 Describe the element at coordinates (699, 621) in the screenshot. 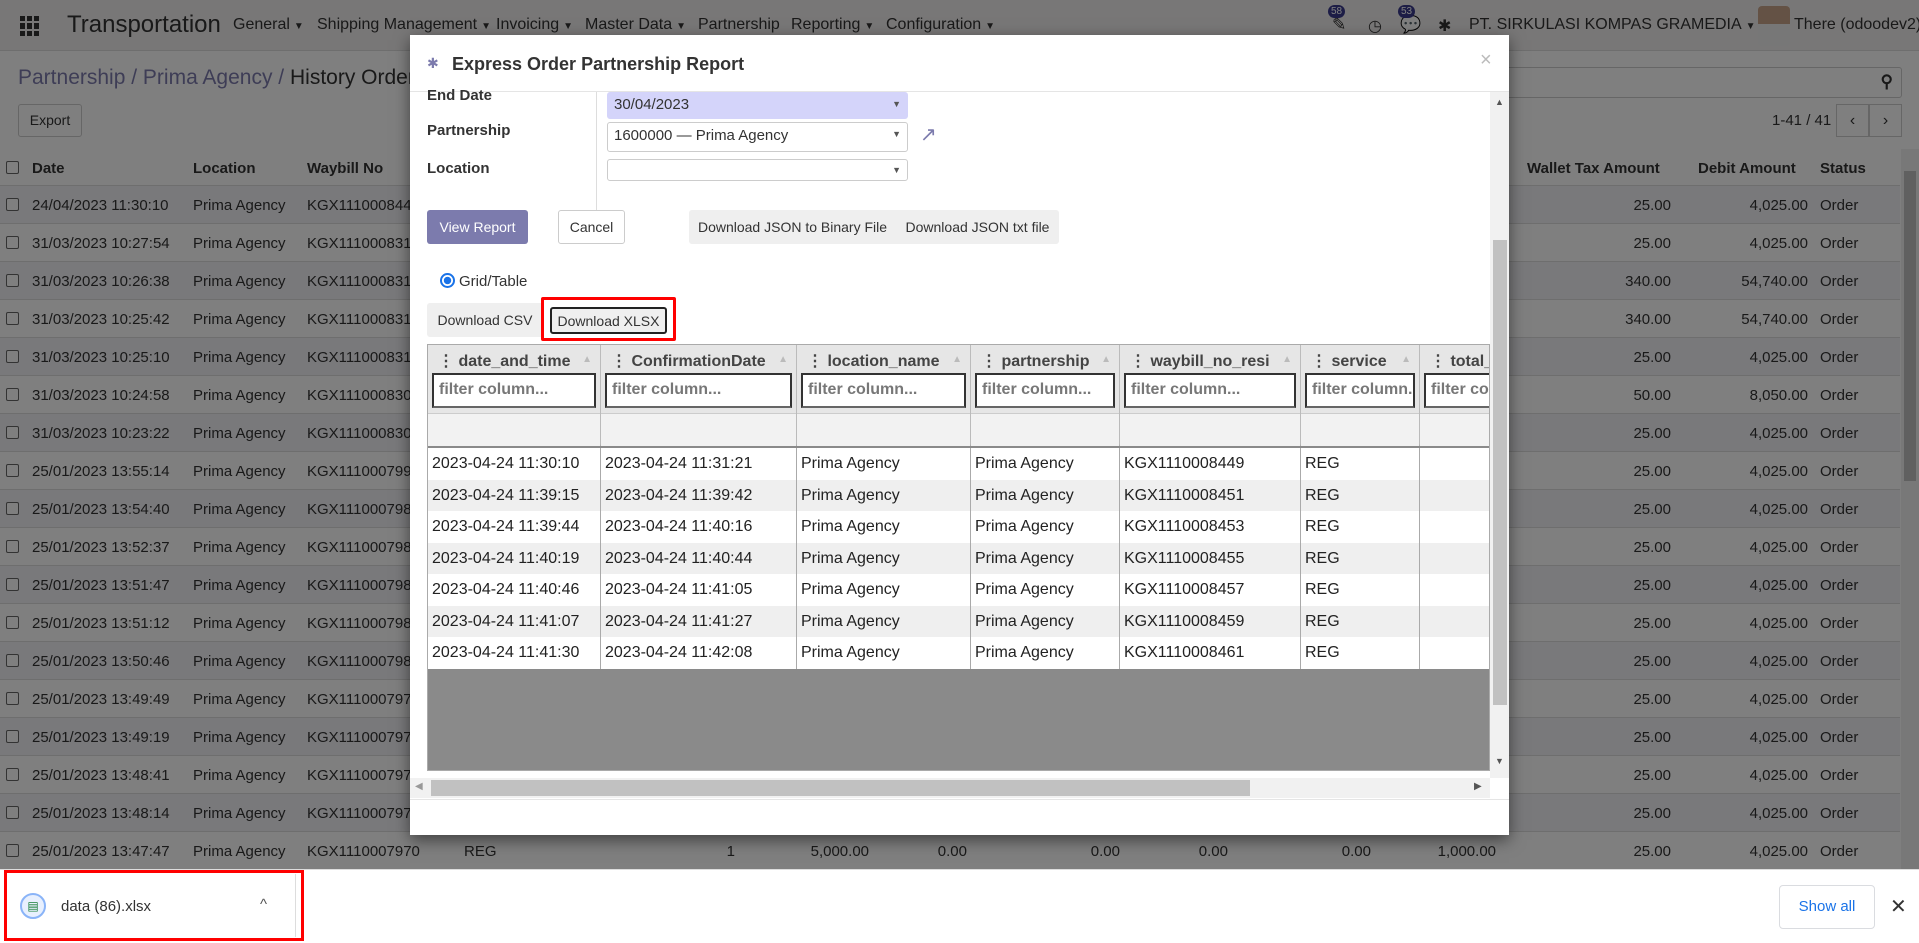

I see `grid-cell: 2023-04-24 11:41:27` at that location.